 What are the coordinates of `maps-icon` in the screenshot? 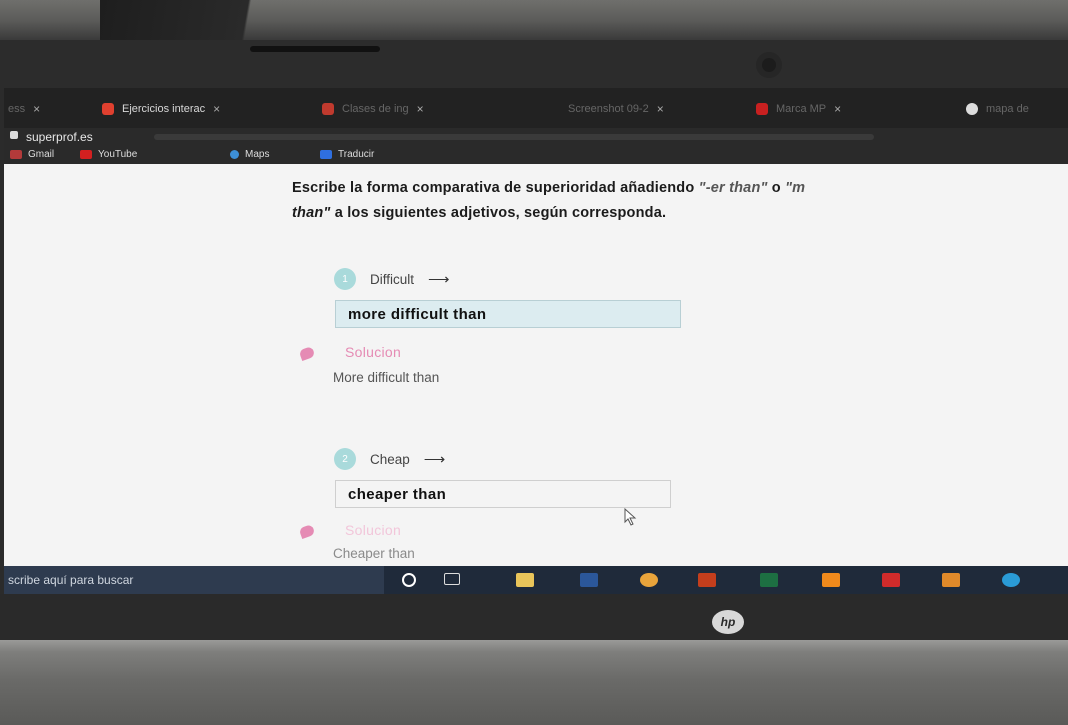 It's located at (234, 154).